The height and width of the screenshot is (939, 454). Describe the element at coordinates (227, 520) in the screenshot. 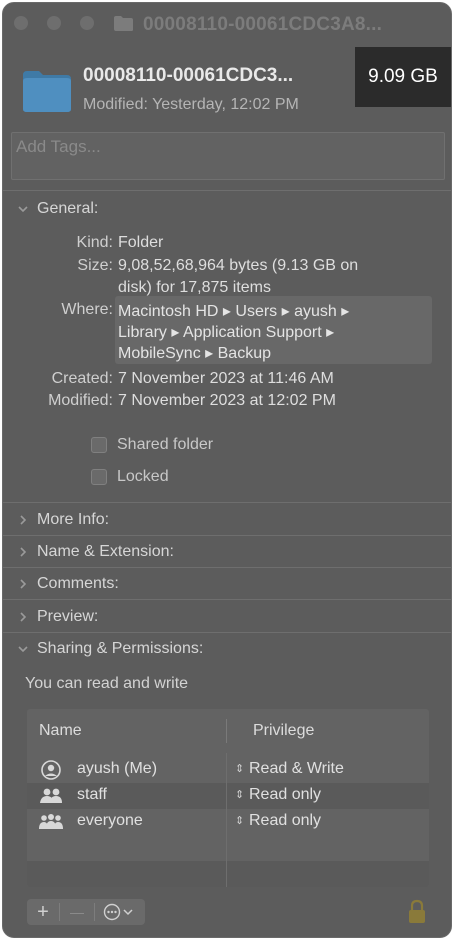

I see `section-more-info: More Info:` at that location.